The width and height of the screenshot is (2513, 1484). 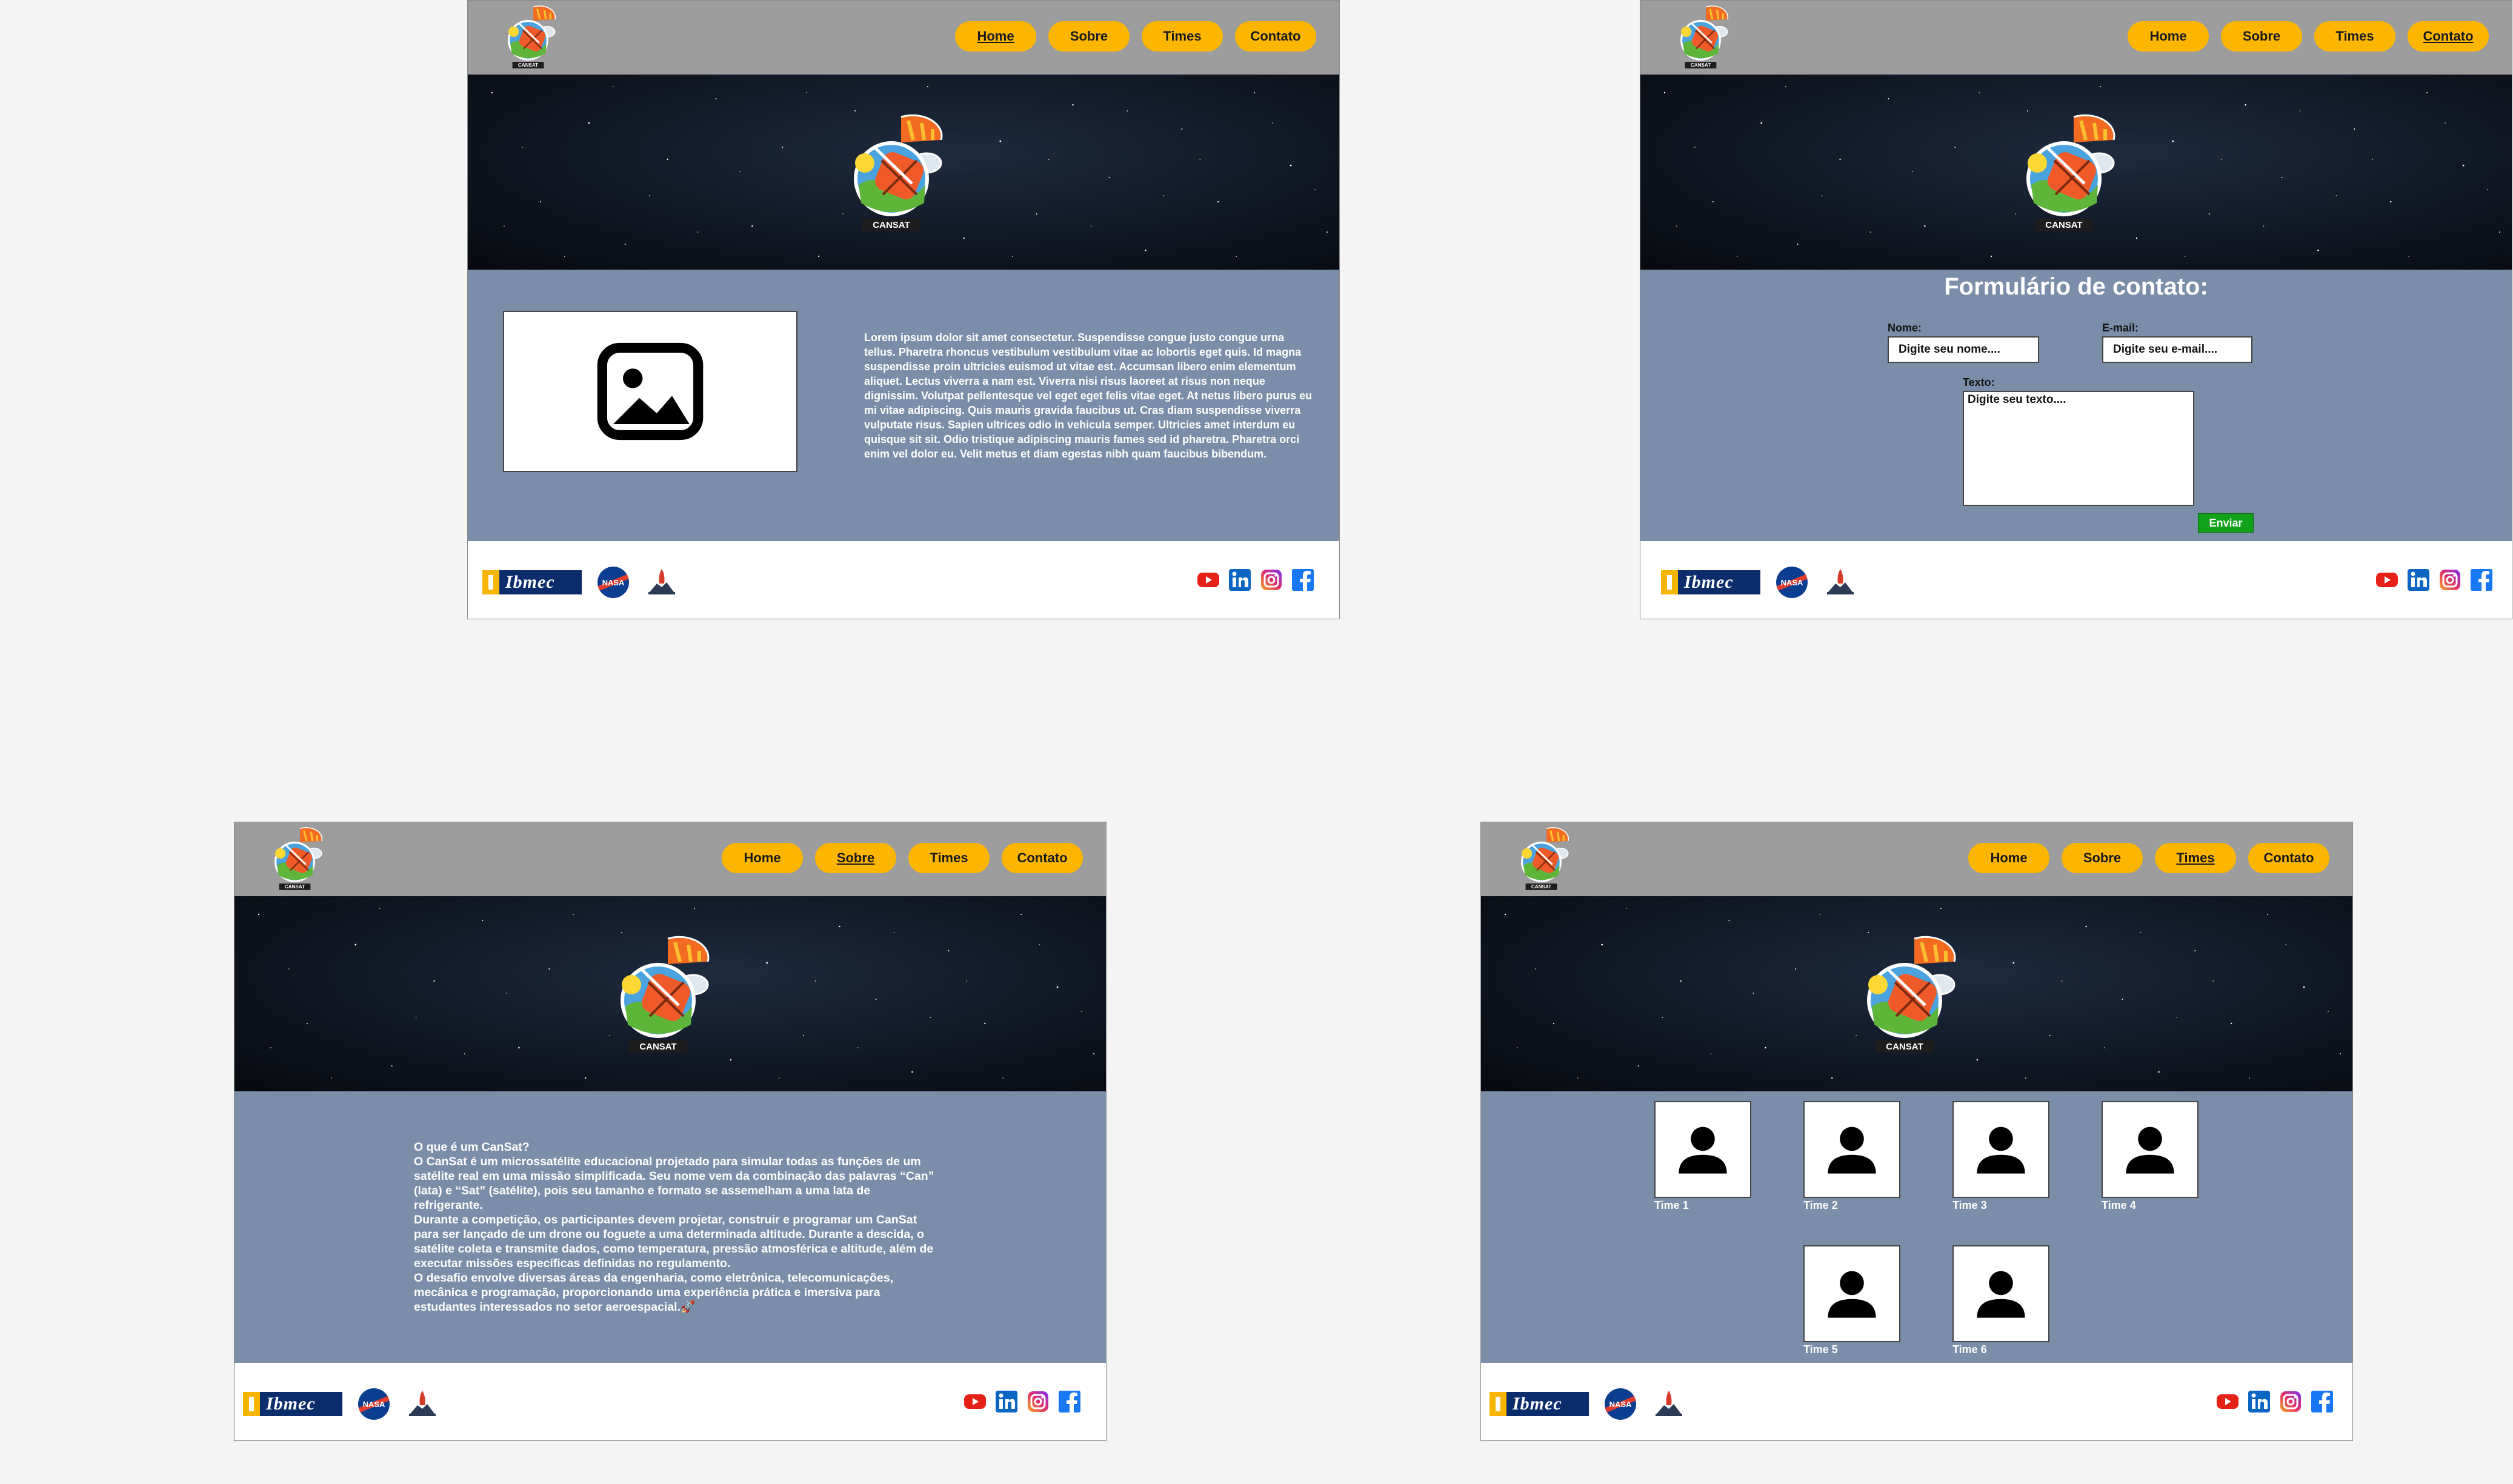 I want to click on team-card: Time 1, so click(x=1702, y=1156).